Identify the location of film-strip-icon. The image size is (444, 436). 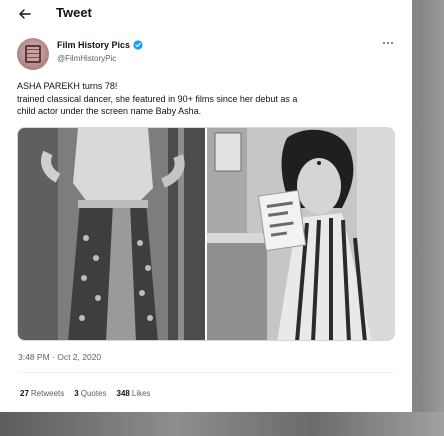
(33, 54).